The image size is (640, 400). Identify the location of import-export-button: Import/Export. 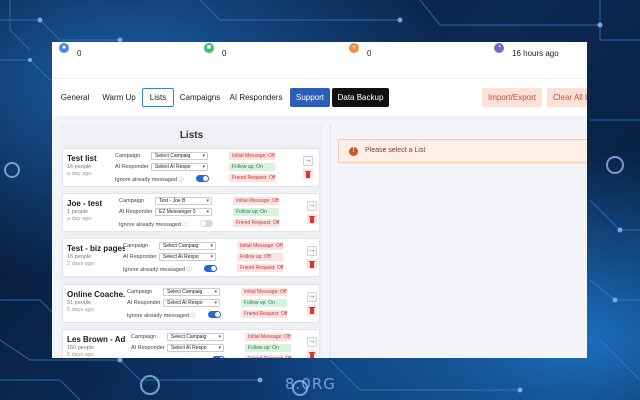
(512, 97).